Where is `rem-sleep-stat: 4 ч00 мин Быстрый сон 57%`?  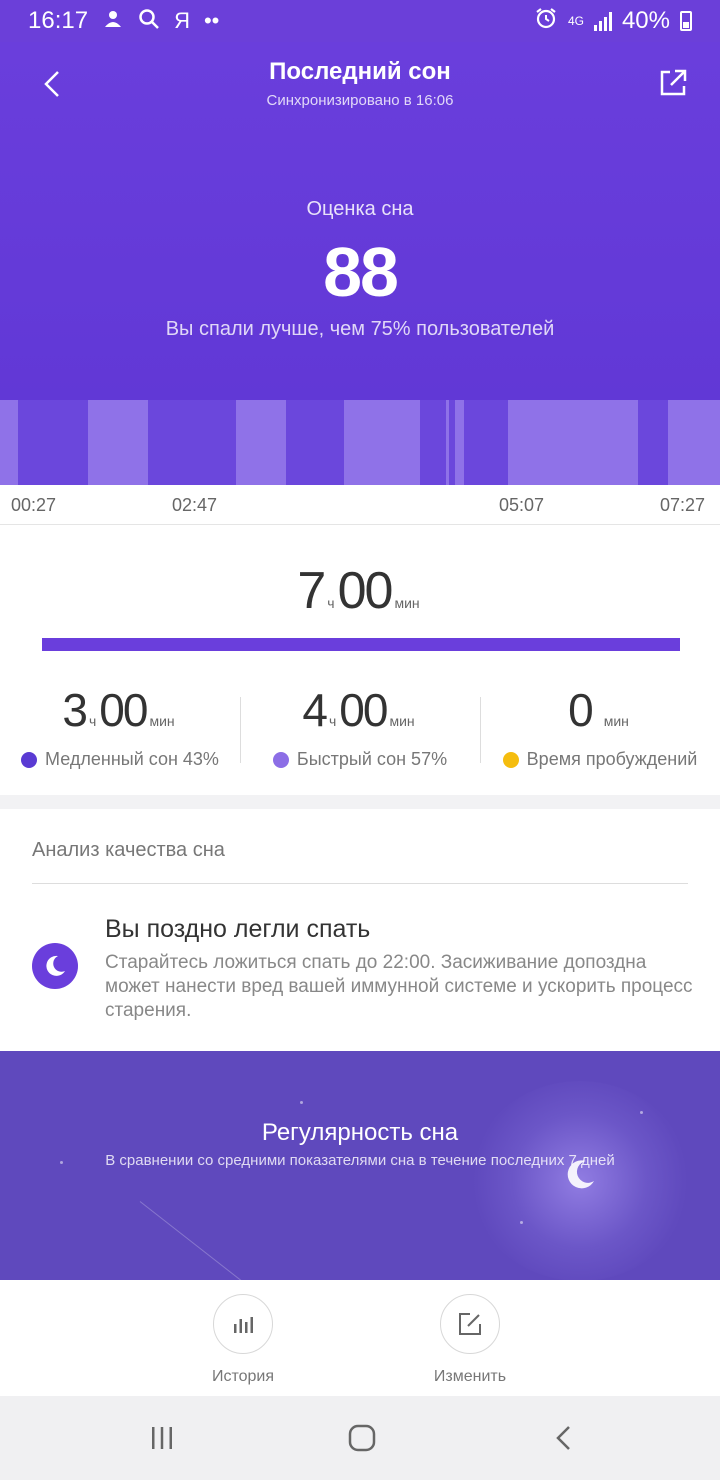
rem-sleep-stat: 4 ч00 мин Быстрый сон 57% is located at coordinates (360, 728).